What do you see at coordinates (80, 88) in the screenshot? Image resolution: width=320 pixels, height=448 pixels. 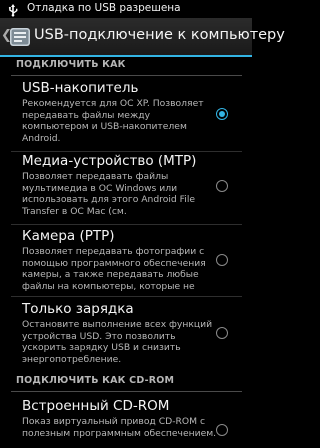 I see `option-title: USB-накопитель` at bounding box center [80, 88].